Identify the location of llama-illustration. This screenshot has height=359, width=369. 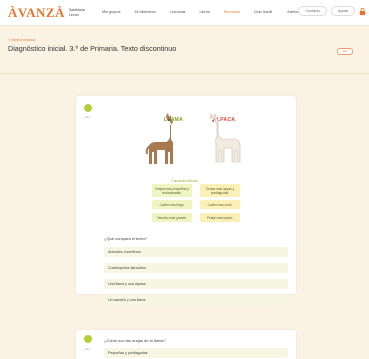
(159, 138).